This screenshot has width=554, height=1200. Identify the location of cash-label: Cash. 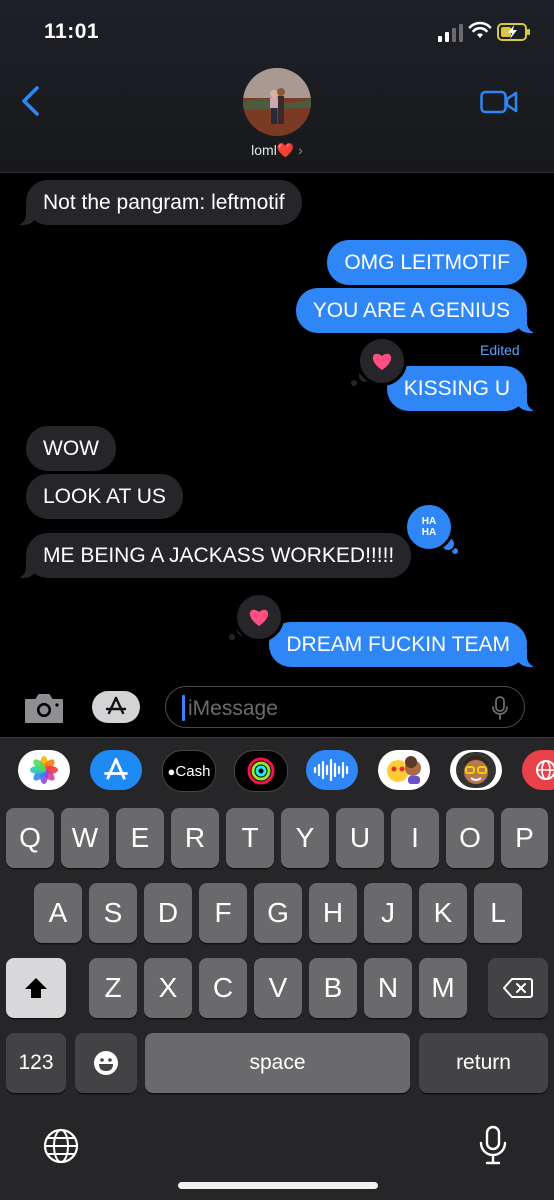
(193, 771).